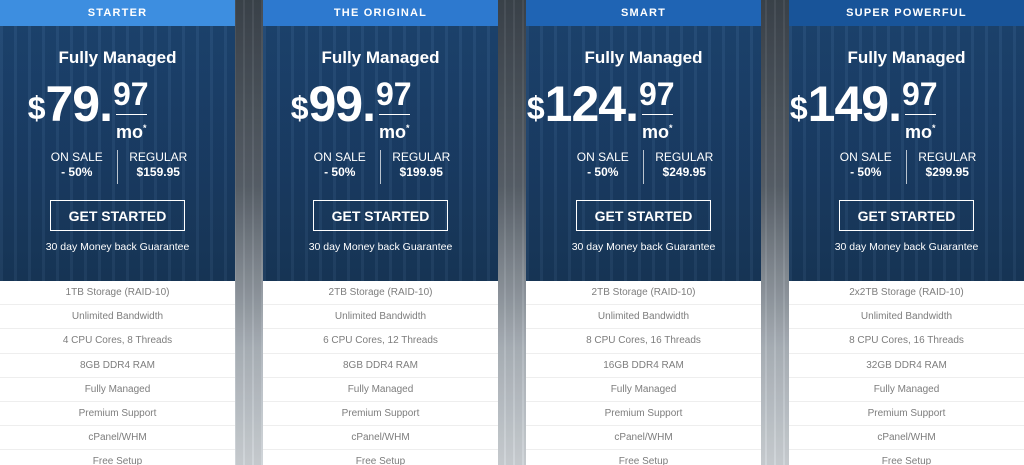 The height and width of the screenshot is (465, 1024). I want to click on price-amount: $149., so click(845, 104).